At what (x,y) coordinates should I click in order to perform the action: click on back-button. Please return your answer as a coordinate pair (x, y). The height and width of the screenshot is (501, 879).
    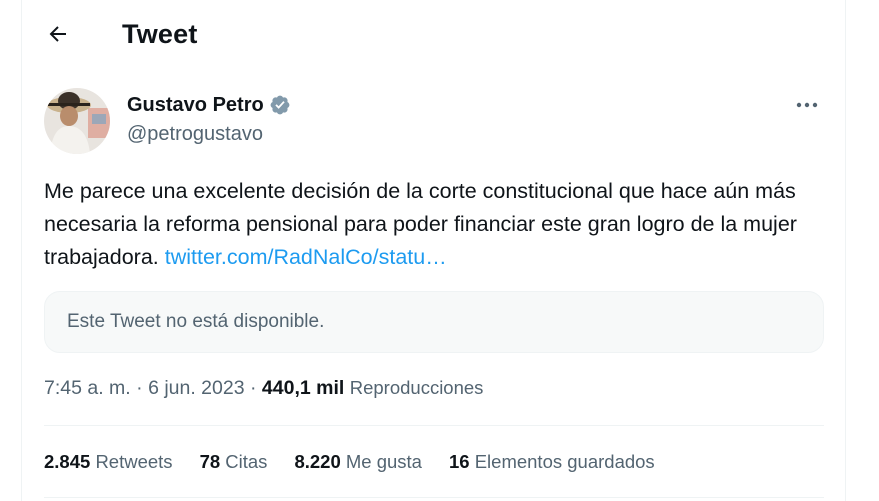
    Looking at the image, I should click on (58, 34).